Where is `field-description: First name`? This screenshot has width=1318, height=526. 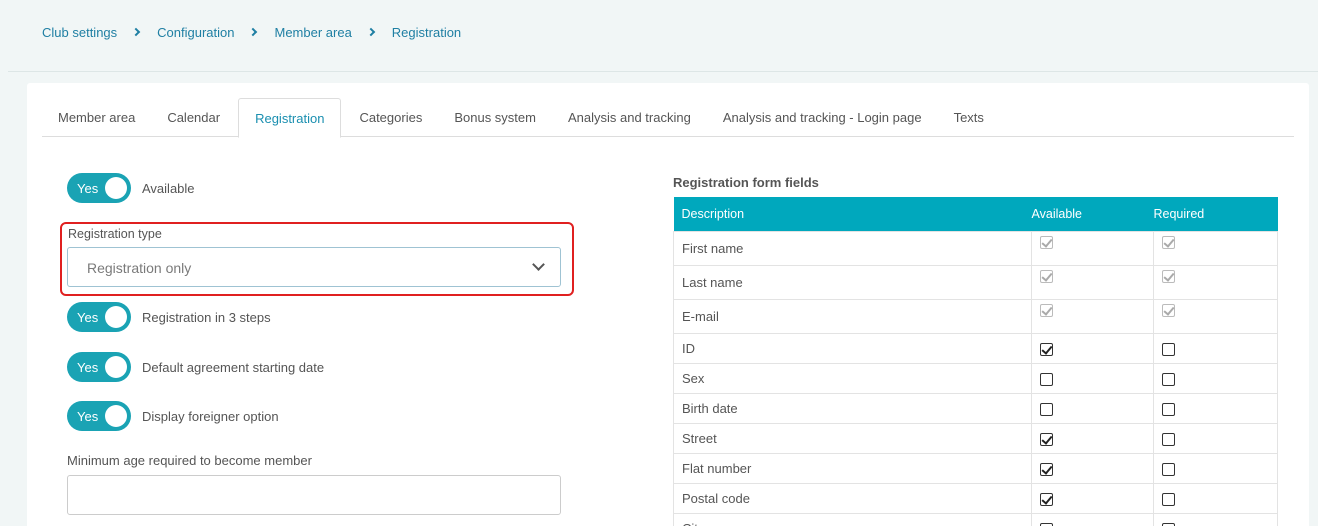
field-description: First name is located at coordinates (852, 248).